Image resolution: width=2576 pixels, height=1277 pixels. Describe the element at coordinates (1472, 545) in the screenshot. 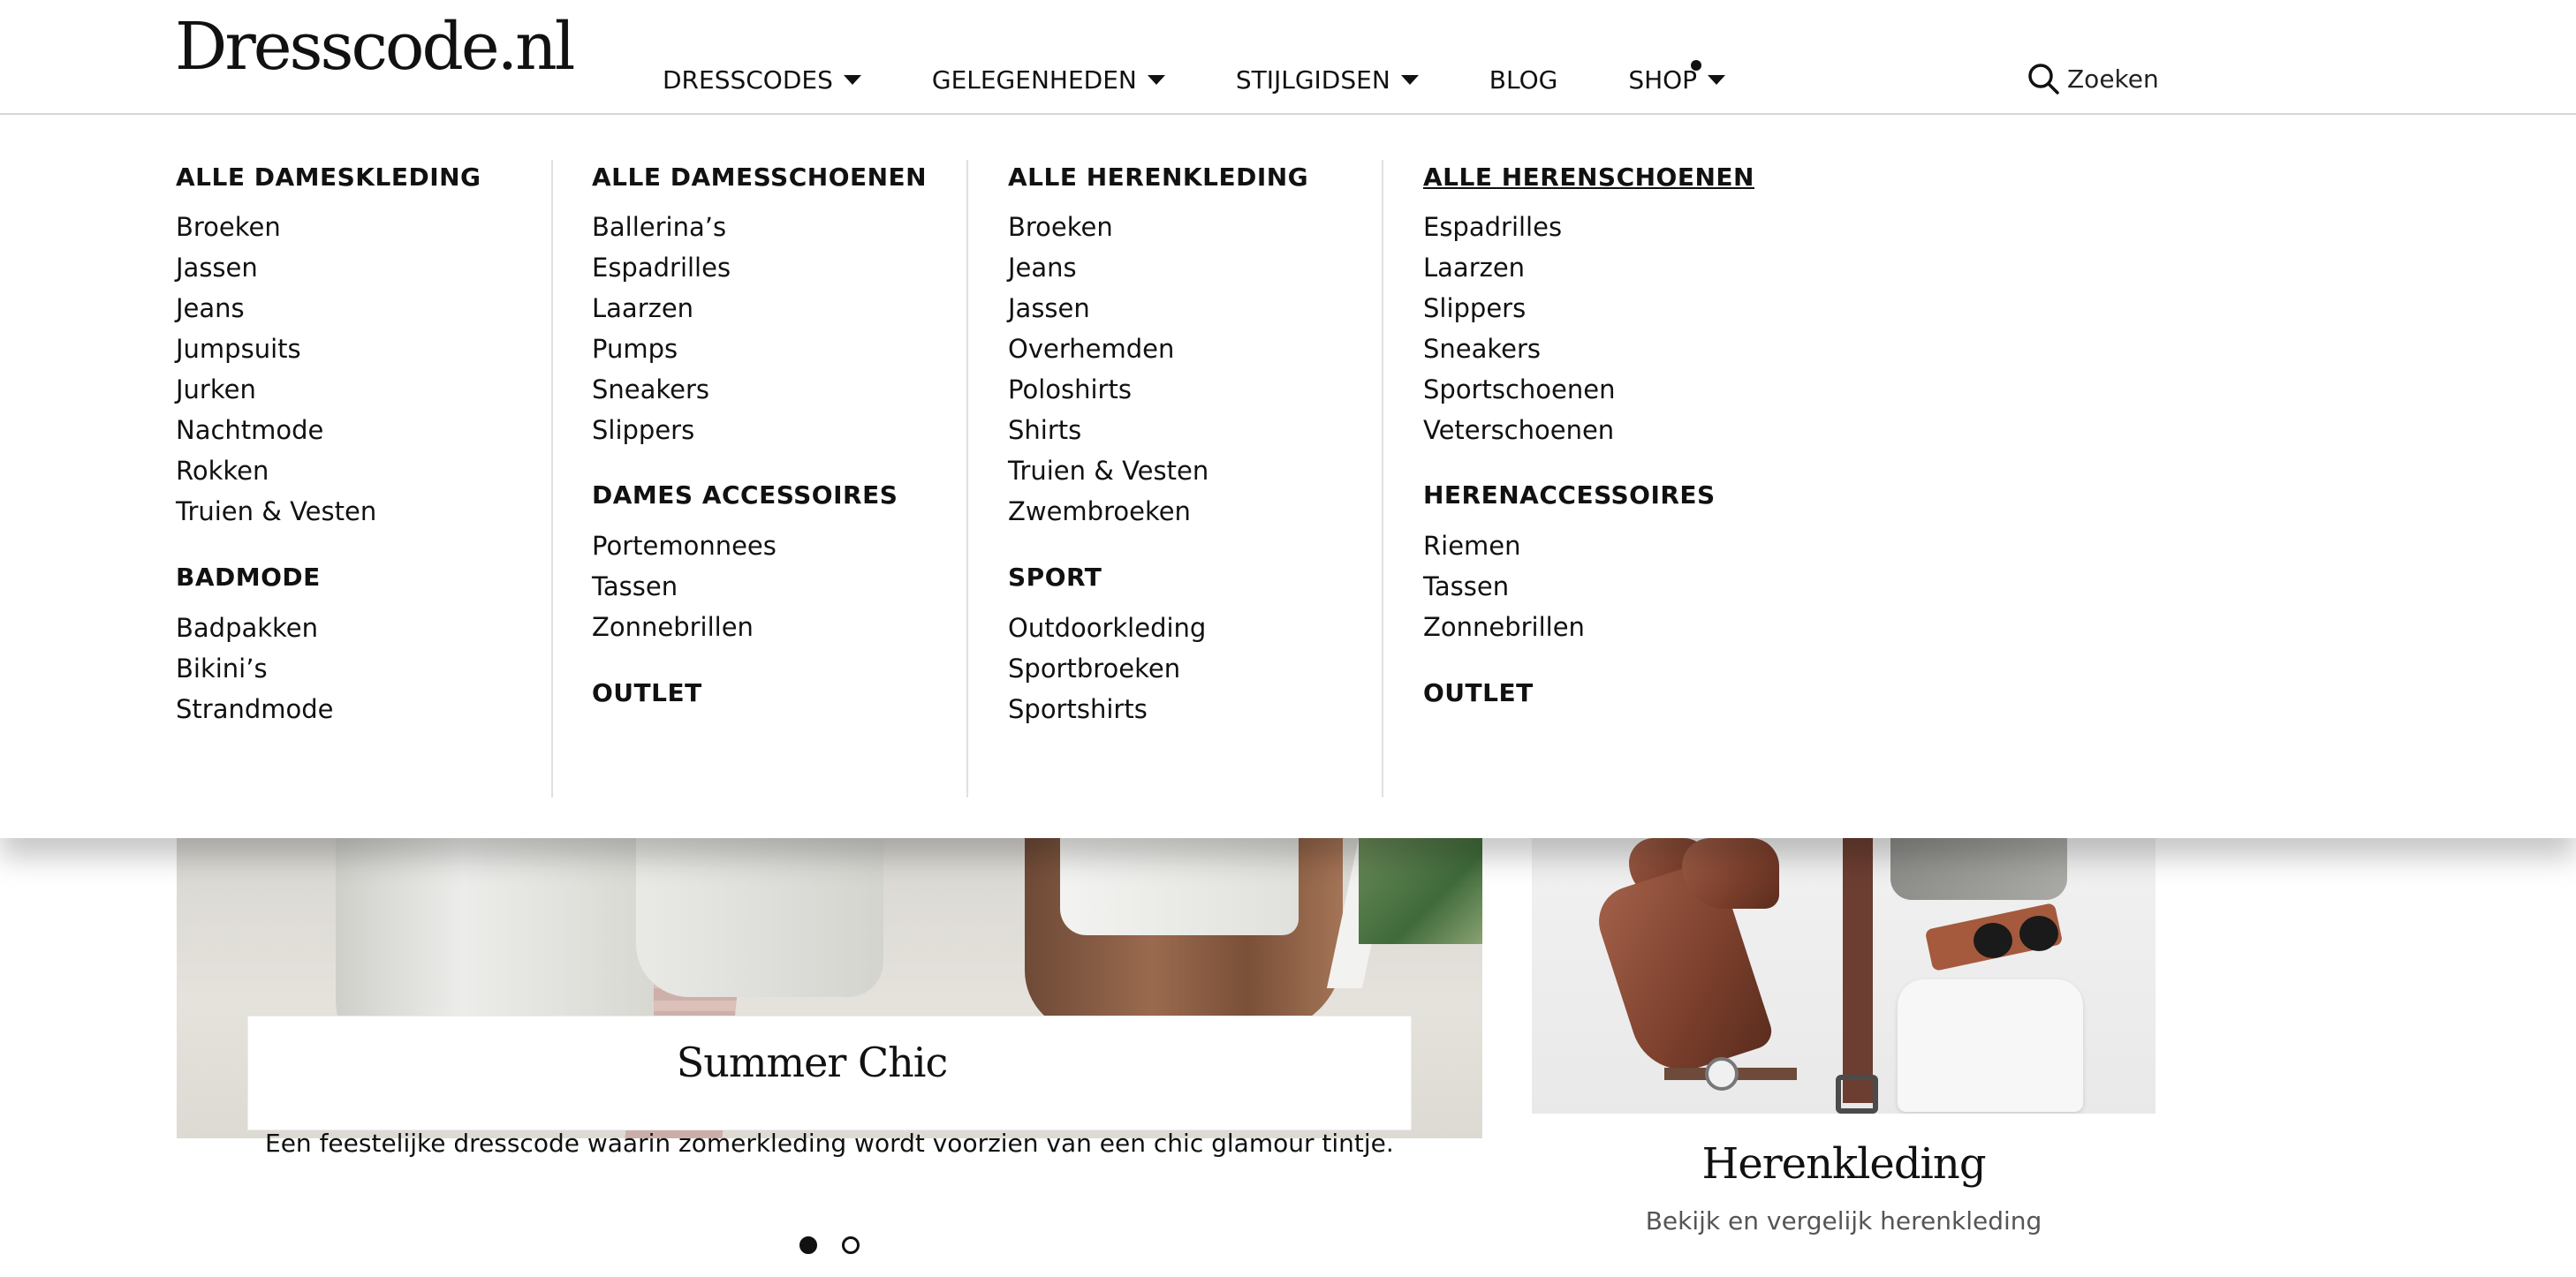

I see `menu-link: Riemen` at that location.